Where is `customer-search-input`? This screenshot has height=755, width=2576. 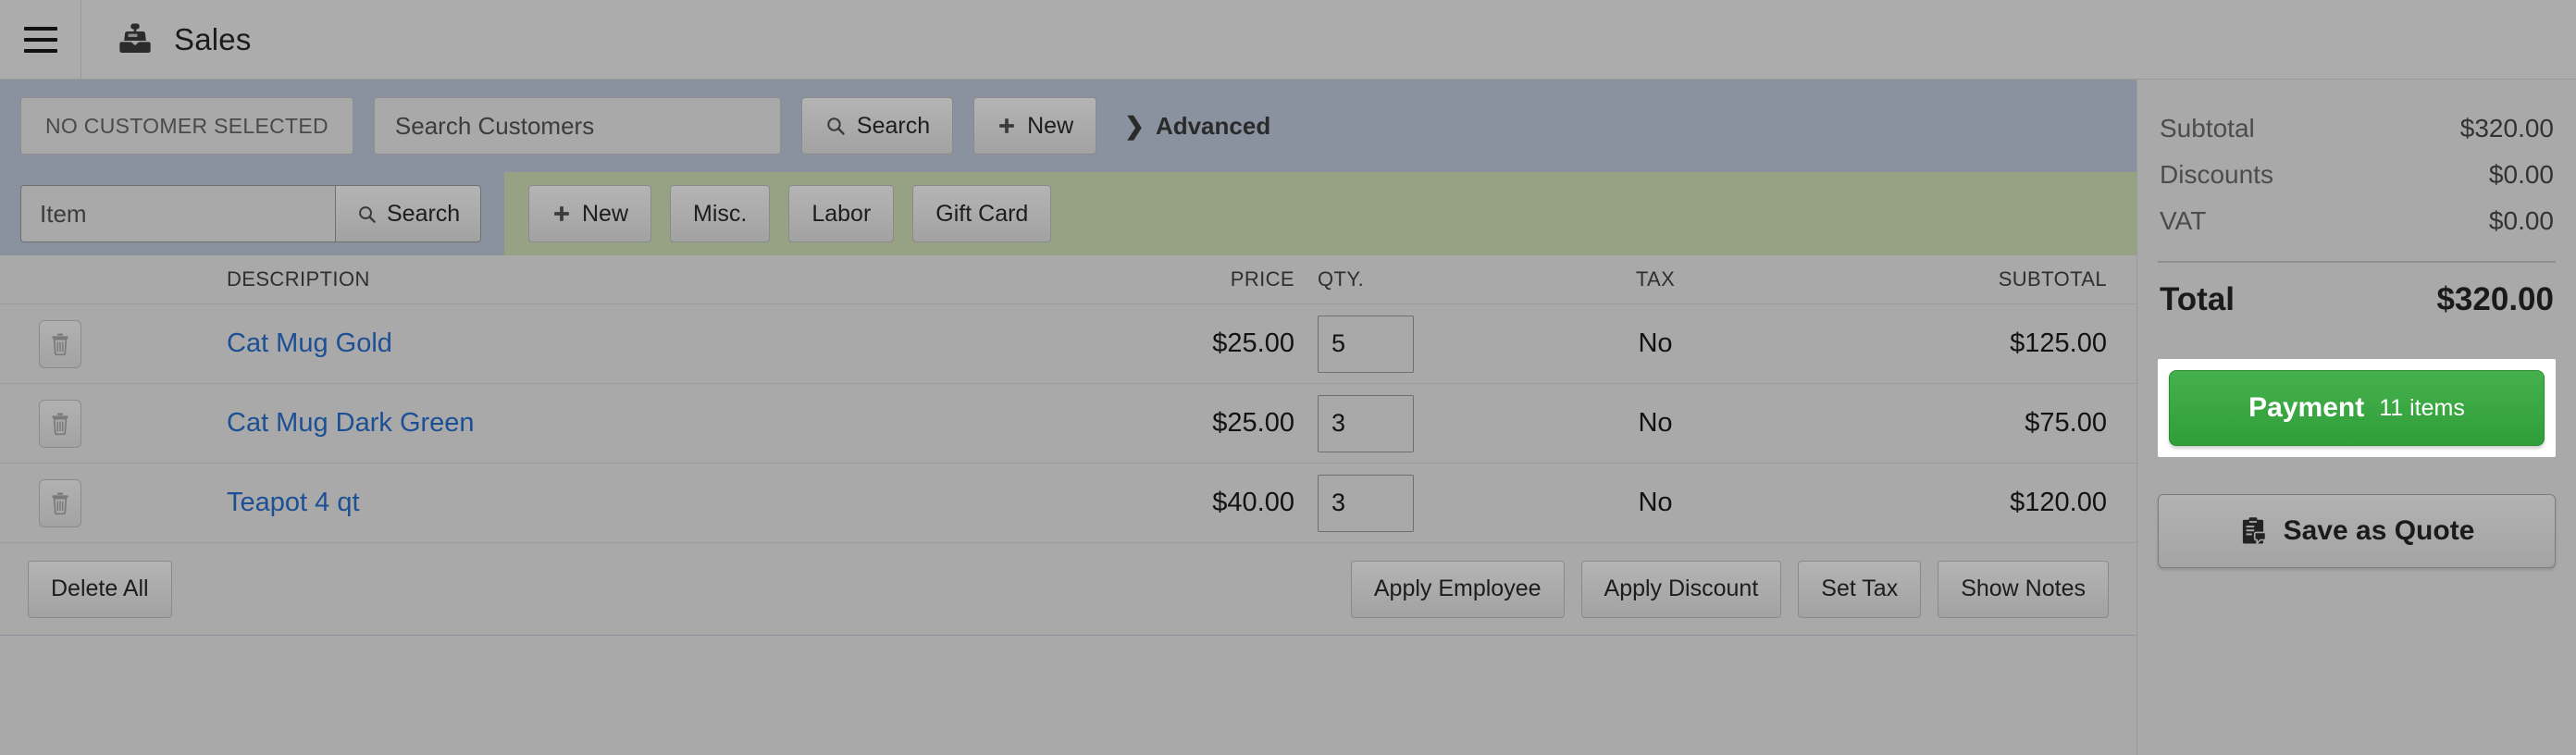 customer-search-input is located at coordinates (577, 126).